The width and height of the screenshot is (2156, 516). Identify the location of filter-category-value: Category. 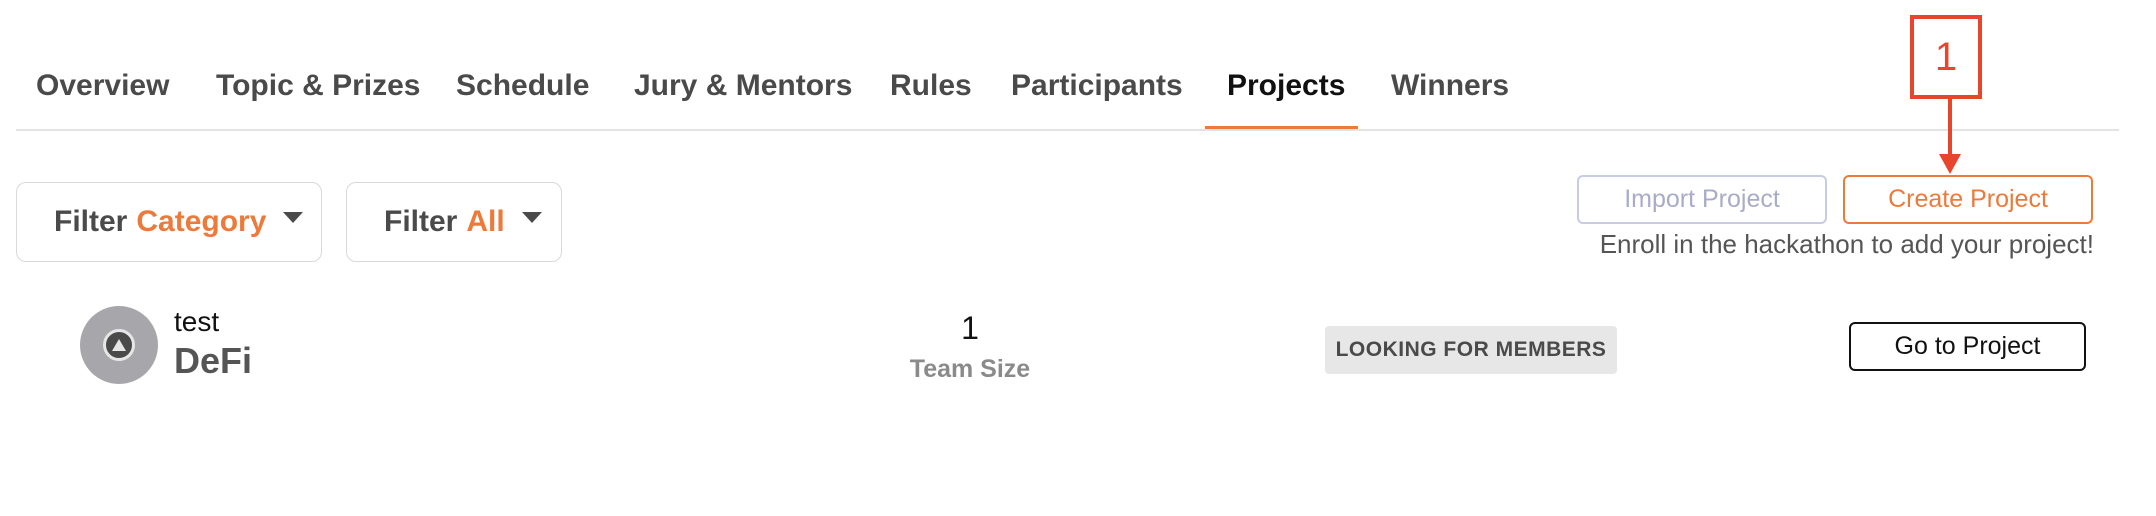
(201, 221).